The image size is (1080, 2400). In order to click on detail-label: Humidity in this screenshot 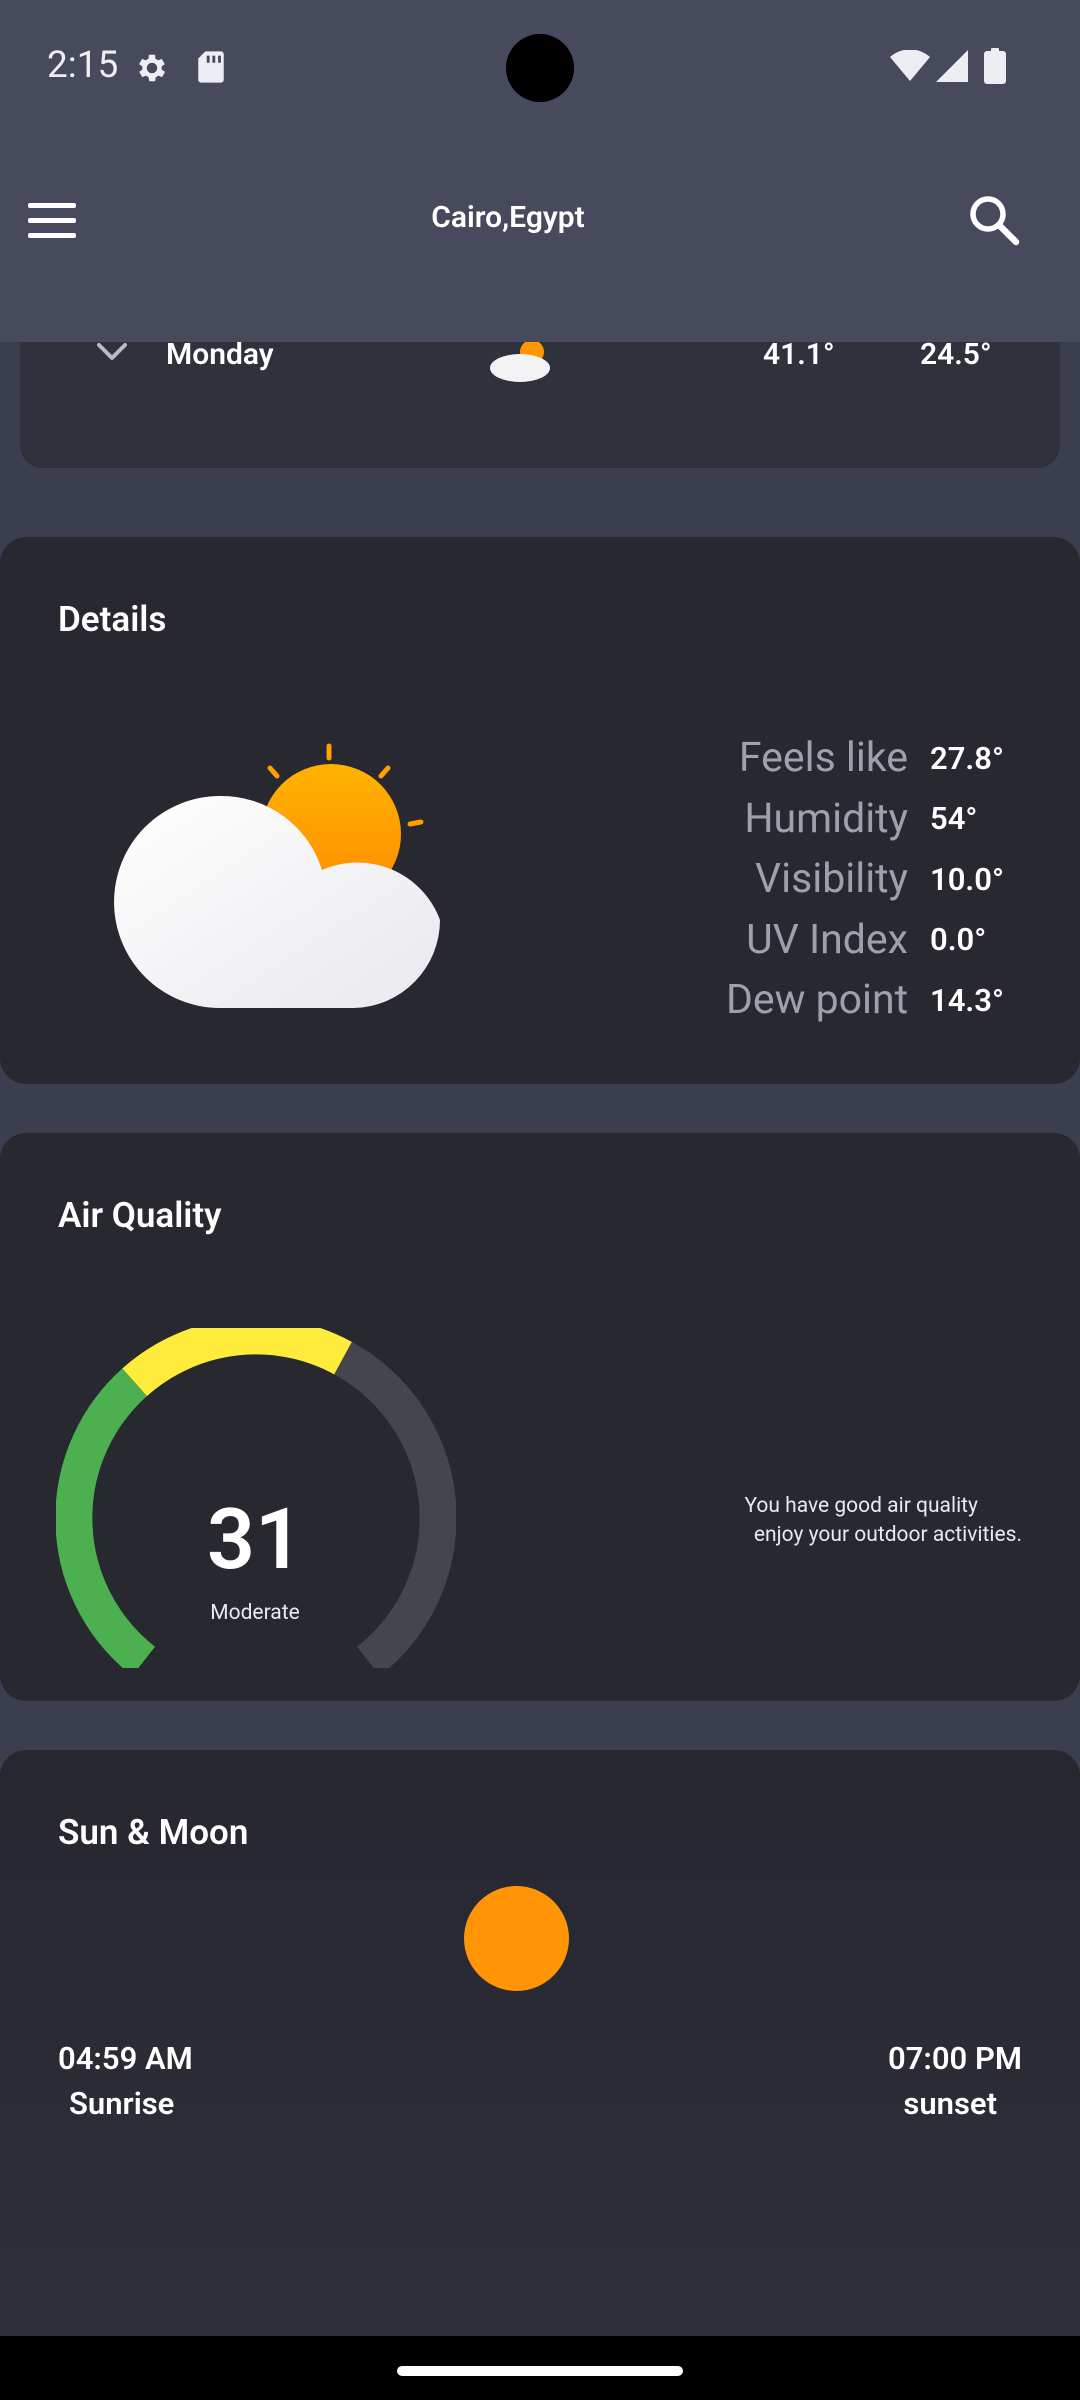, I will do `click(826, 818)`.